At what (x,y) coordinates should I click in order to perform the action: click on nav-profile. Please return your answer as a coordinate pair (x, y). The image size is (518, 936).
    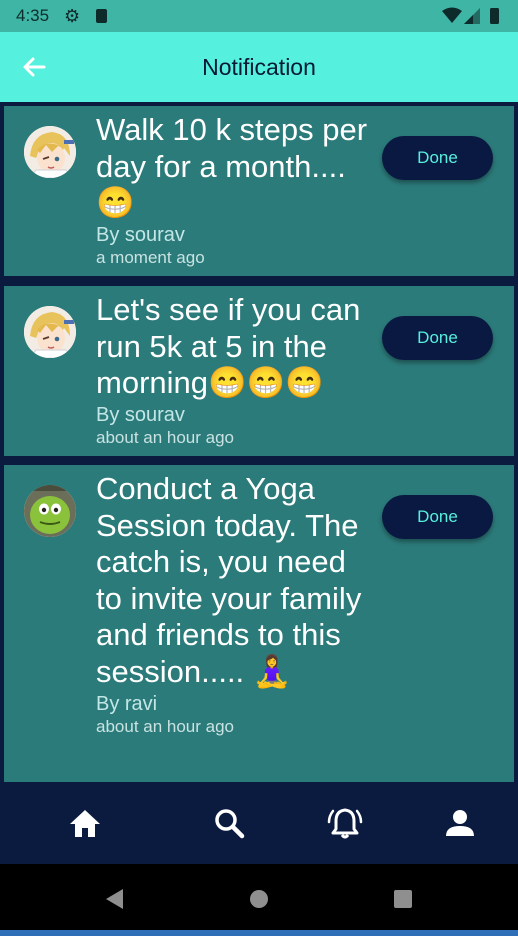
    Looking at the image, I should click on (460, 823).